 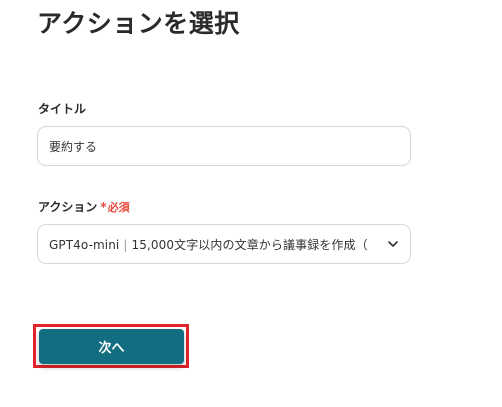 What do you see at coordinates (249, 244) in the screenshot?
I see `action-description: 15,000文字以内の文章から議事録を作成（` at bounding box center [249, 244].